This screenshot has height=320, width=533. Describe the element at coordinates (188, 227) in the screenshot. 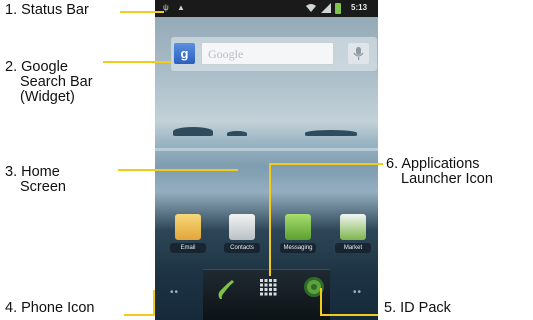

I see `email-icon` at that location.